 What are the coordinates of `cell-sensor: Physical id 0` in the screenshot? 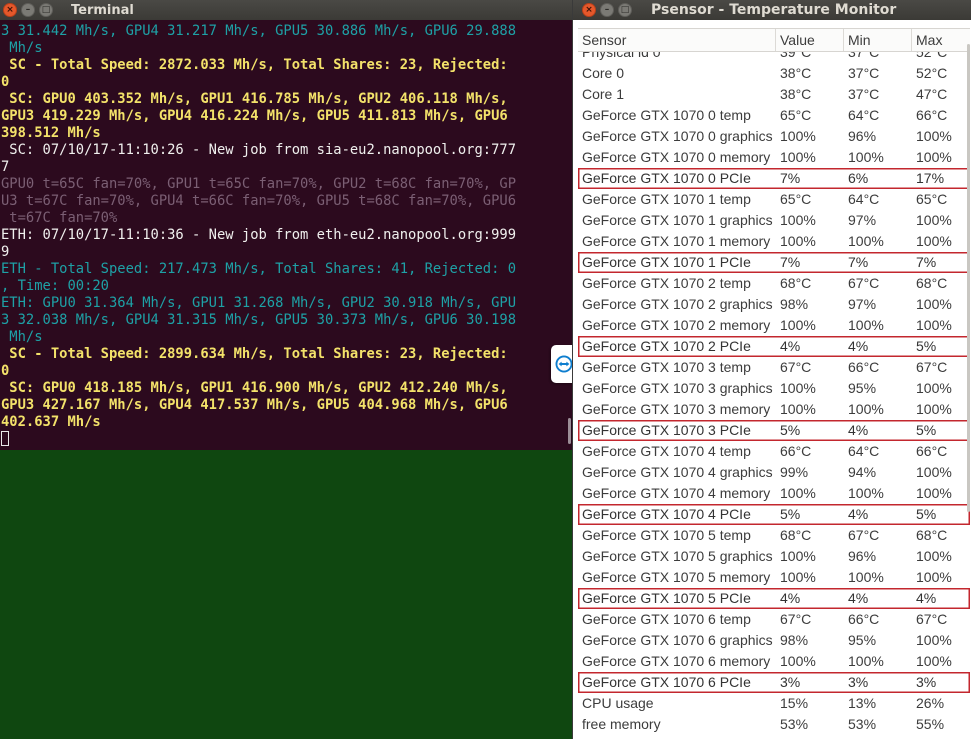 It's located at (621, 56).